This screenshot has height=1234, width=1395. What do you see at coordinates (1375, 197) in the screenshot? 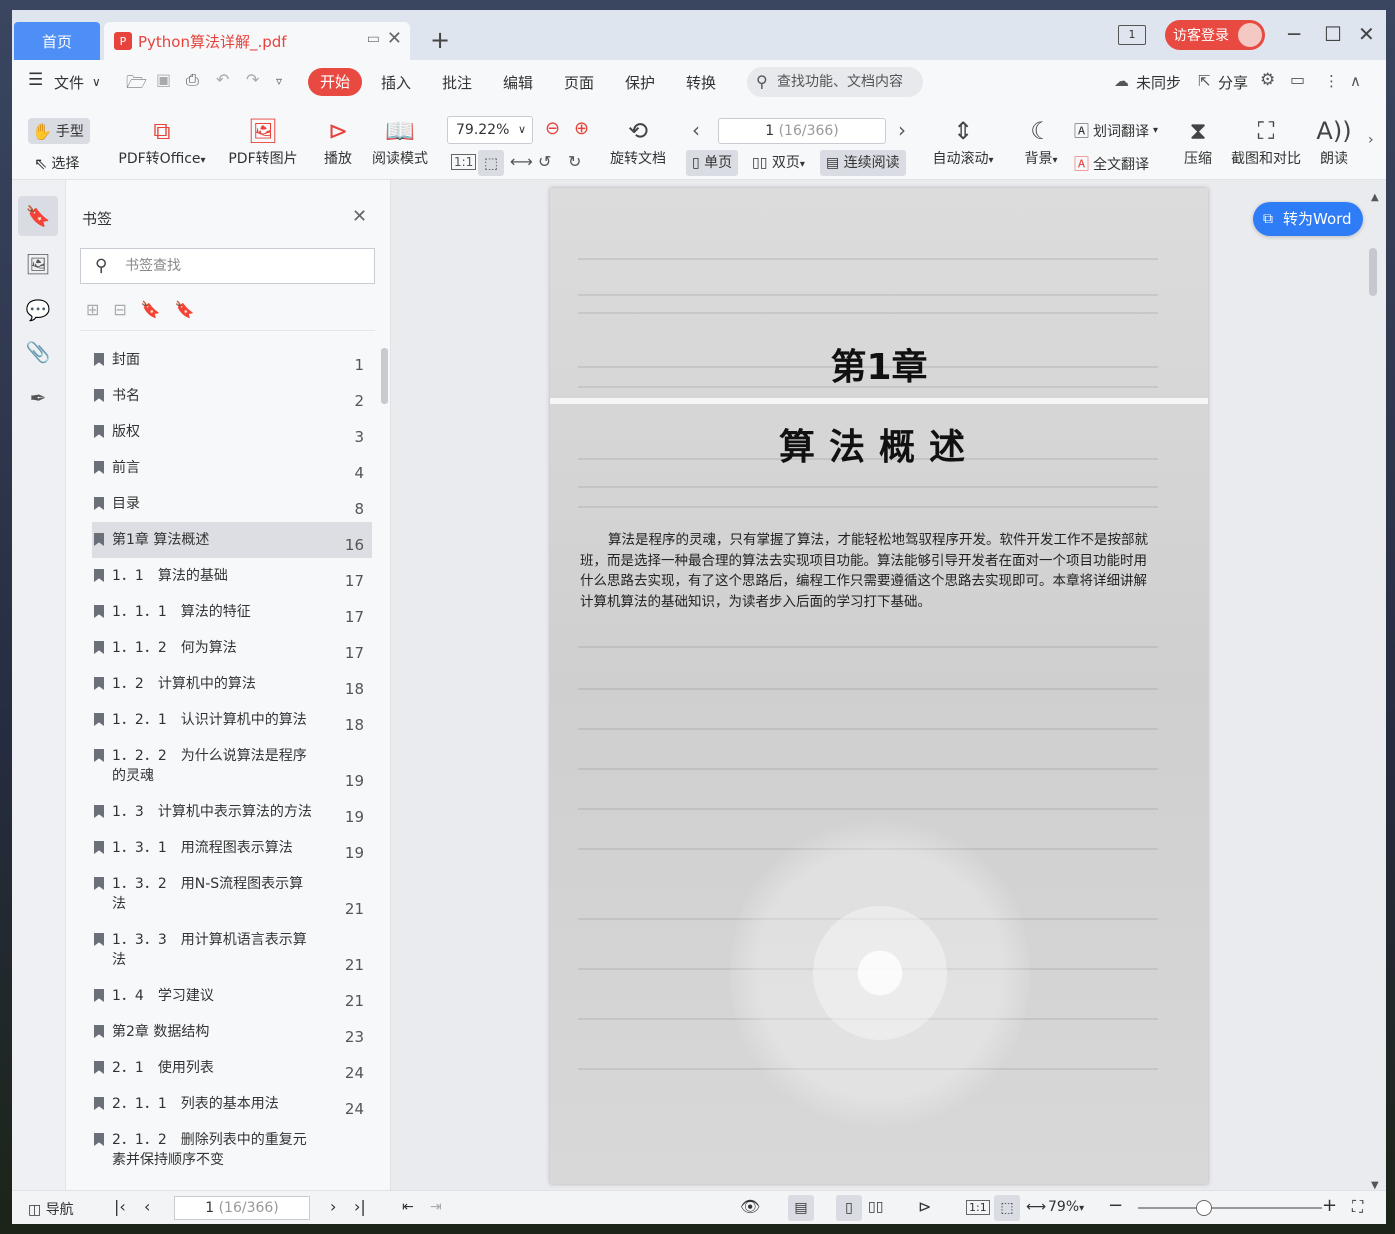
I see `scroll-up-icon: ▲` at bounding box center [1375, 197].